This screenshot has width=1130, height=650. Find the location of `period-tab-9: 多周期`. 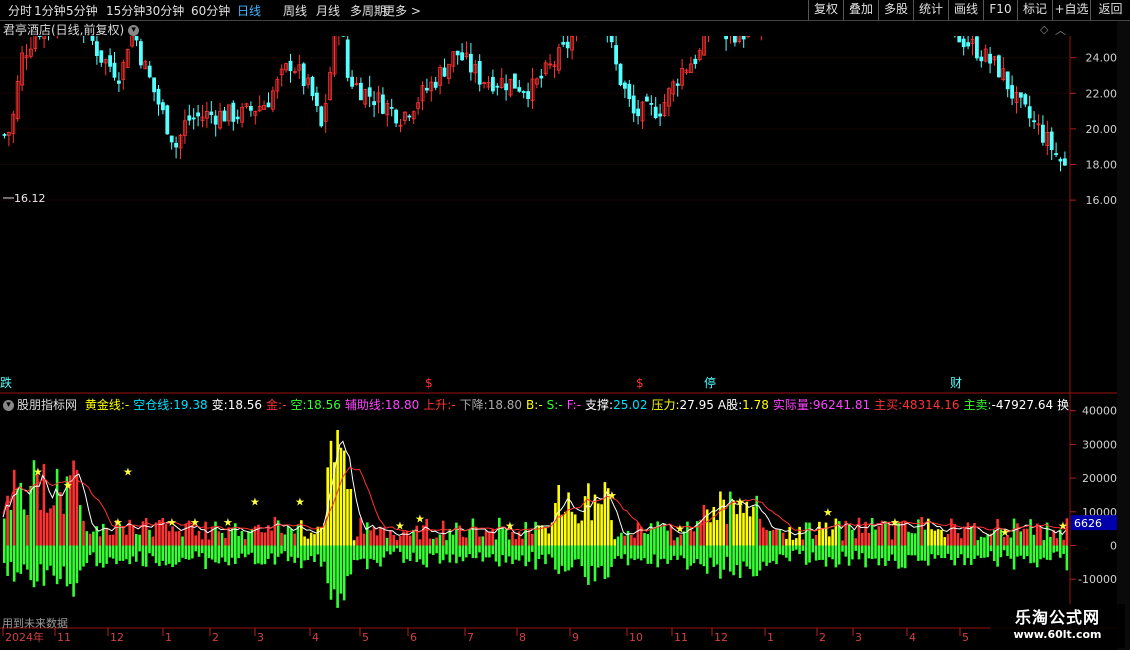

period-tab-9: 多周期 is located at coordinates (368, 10).